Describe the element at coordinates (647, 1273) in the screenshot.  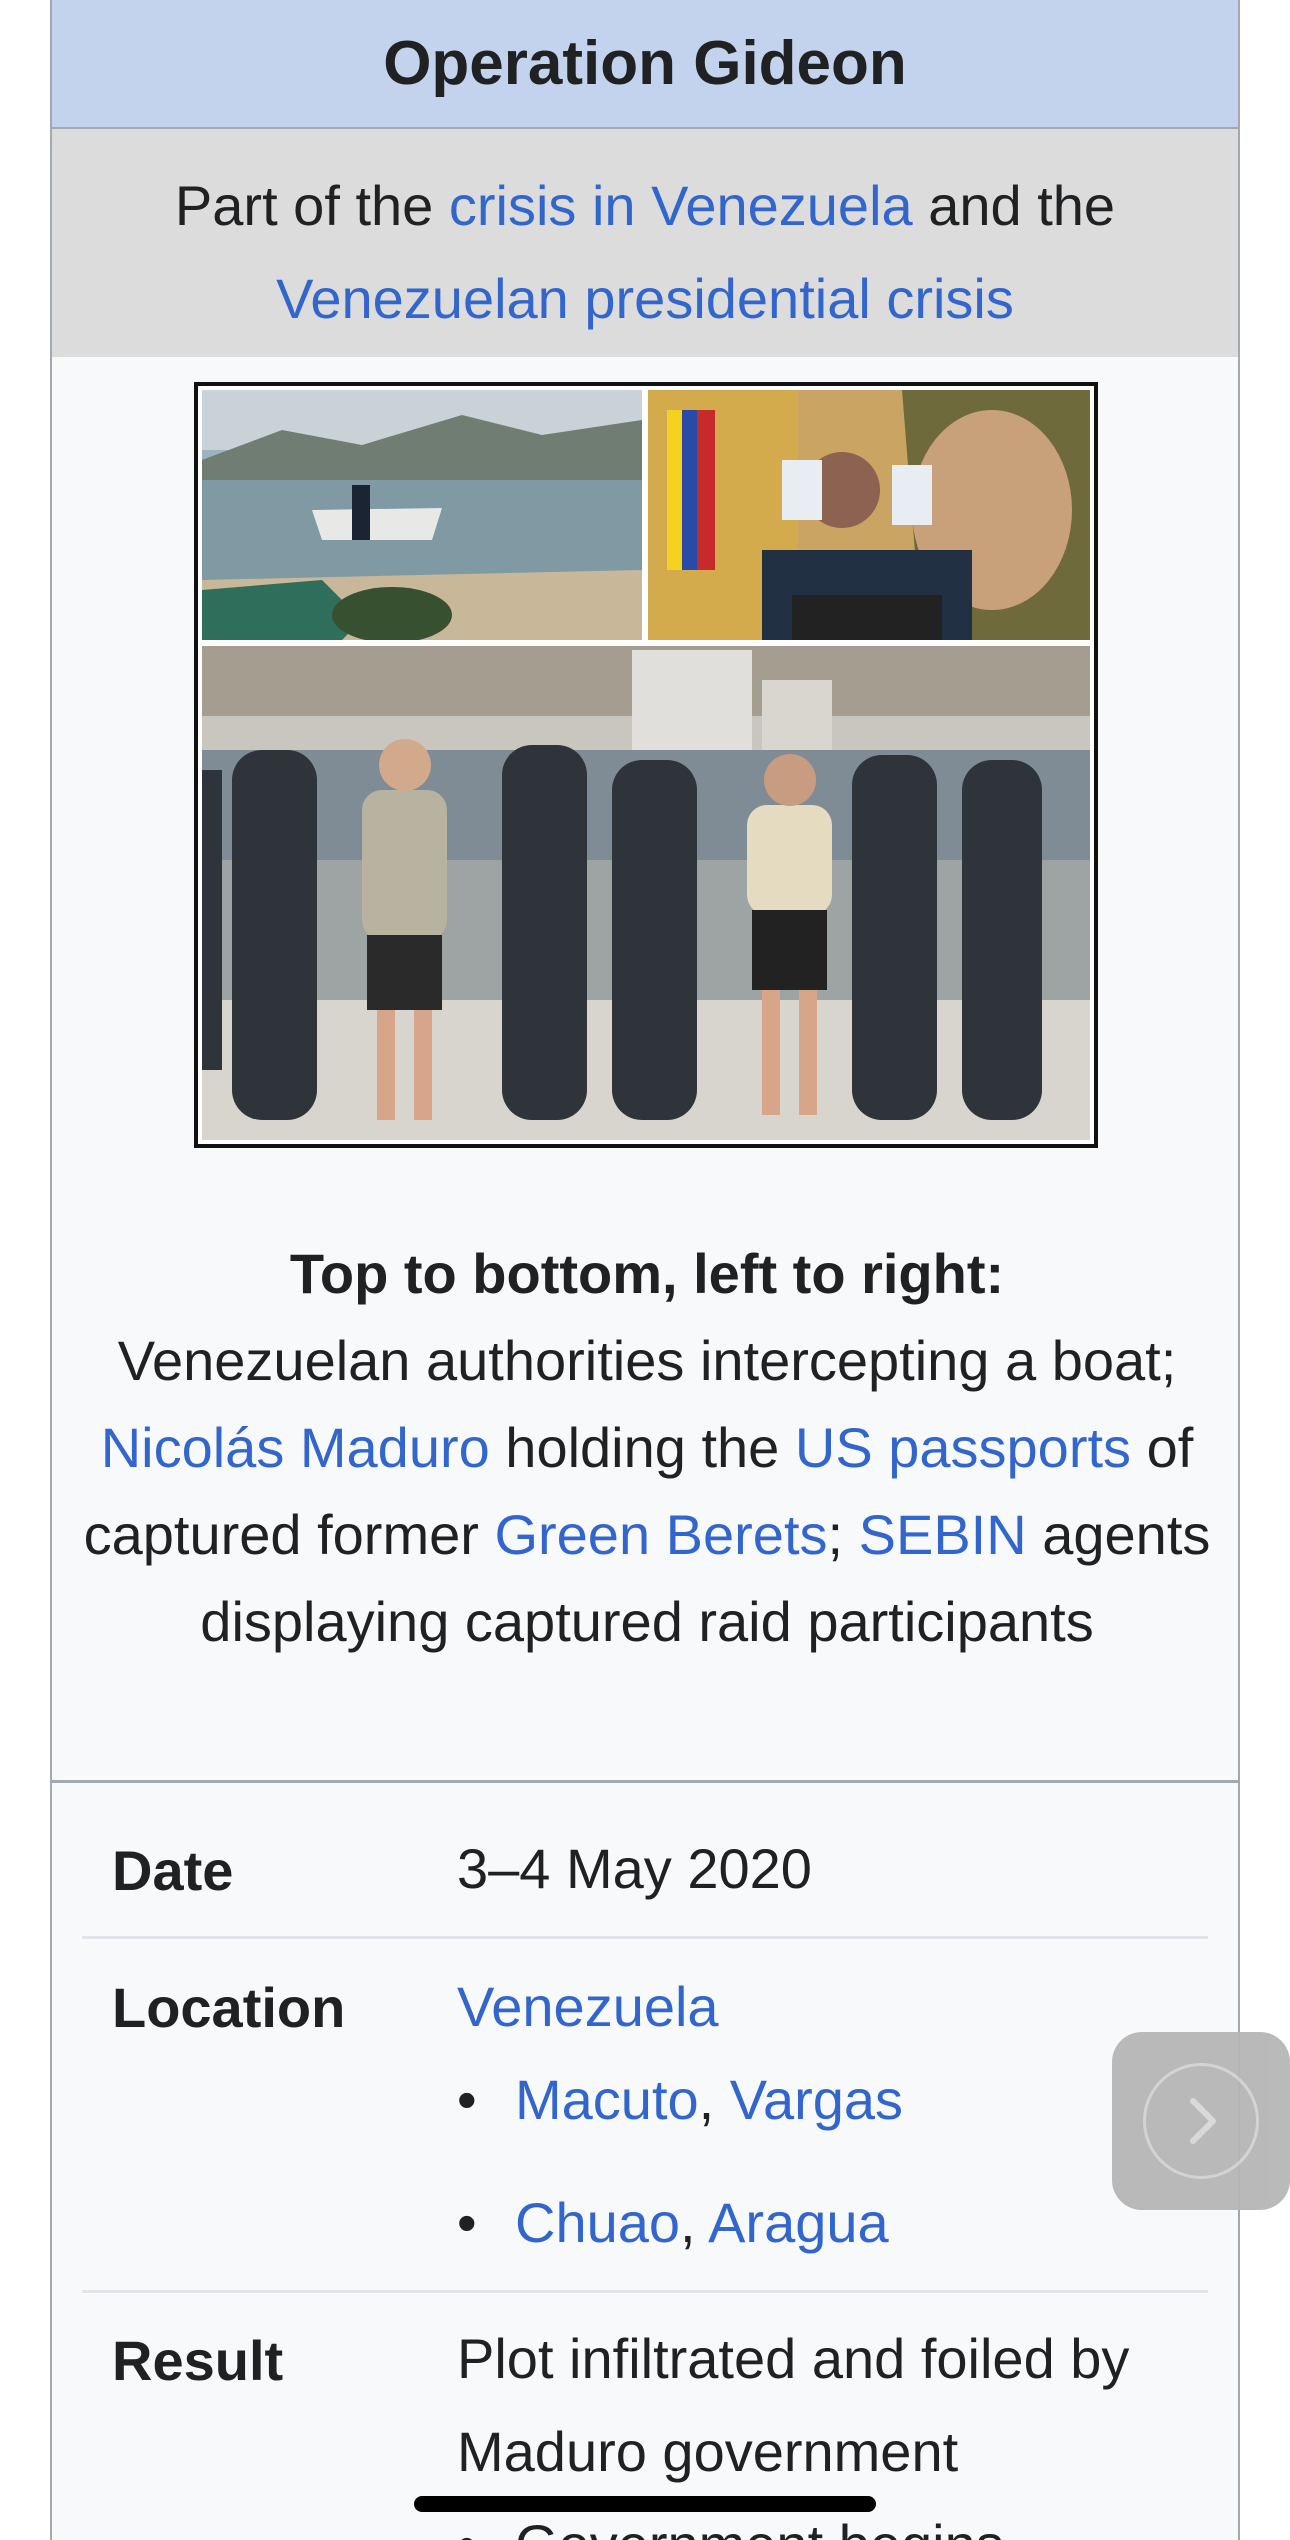
I see `caption-lead: Top to bottom, left to right:` at that location.